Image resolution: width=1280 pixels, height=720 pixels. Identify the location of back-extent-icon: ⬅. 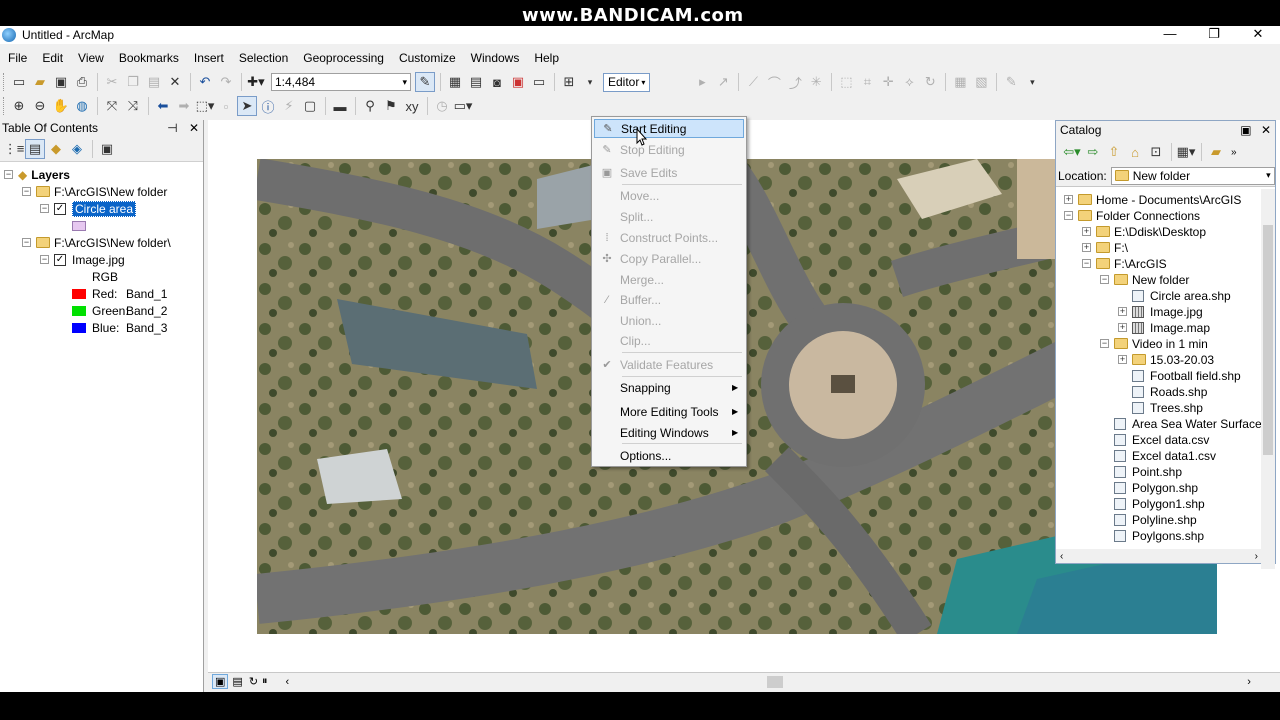
(163, 106).